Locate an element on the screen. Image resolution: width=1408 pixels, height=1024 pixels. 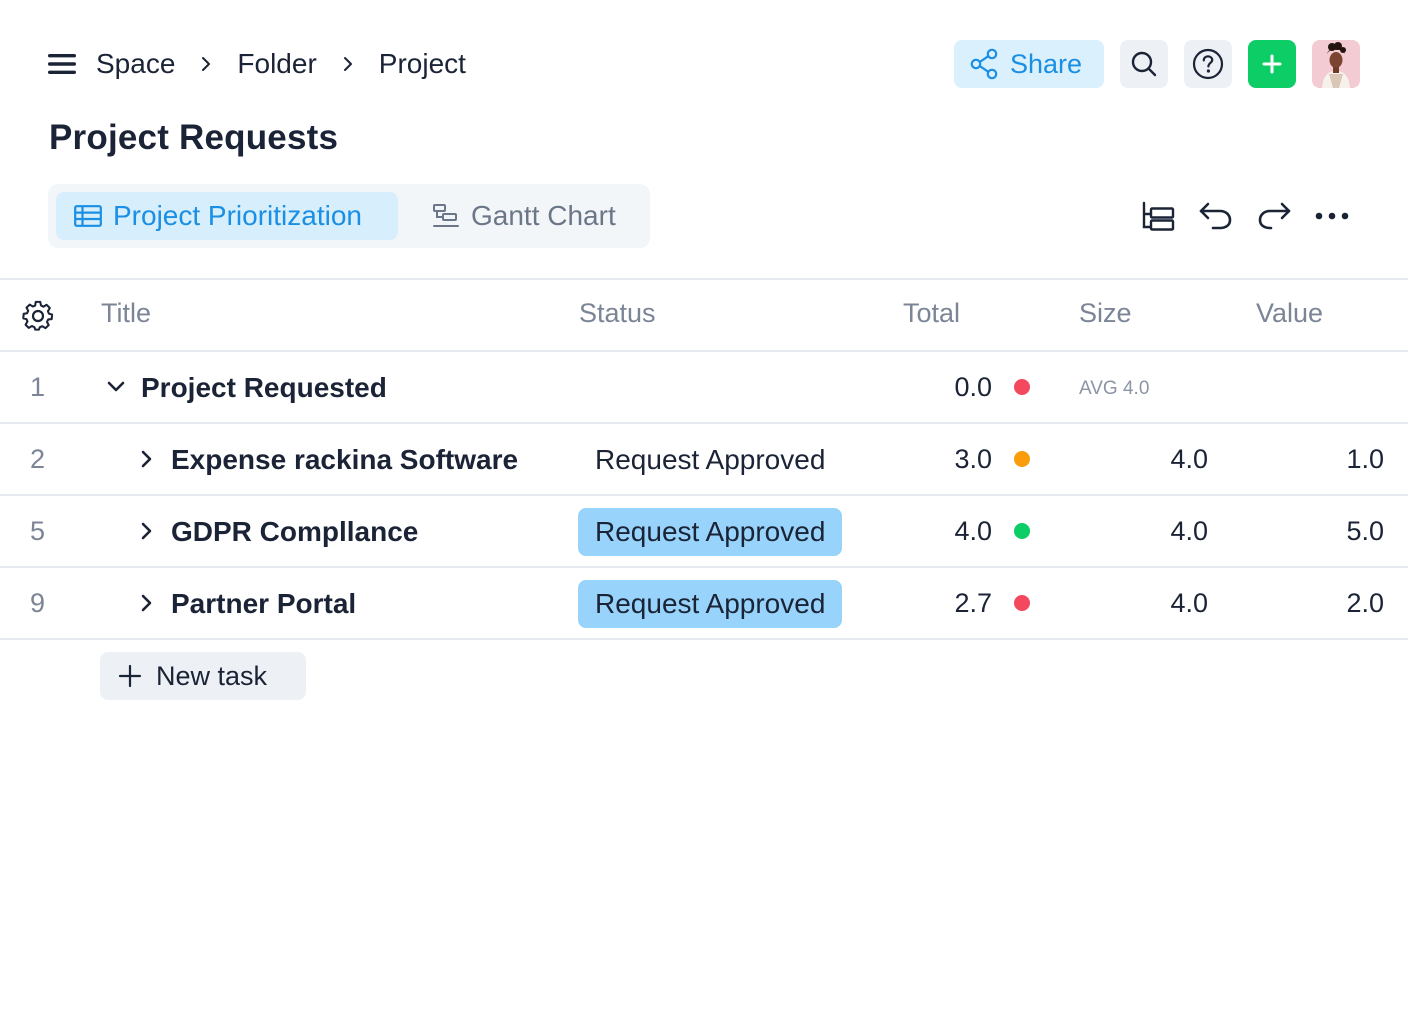
tab-project-prioritization: Project Prioritization is located at coordinates (227, 216).